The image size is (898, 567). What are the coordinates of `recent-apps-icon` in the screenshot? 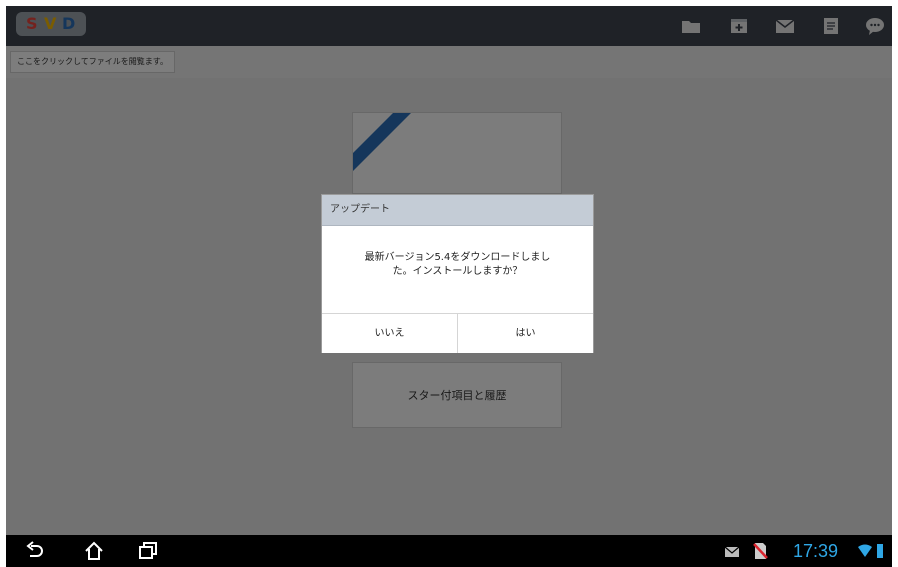 It's located at (148, 551).